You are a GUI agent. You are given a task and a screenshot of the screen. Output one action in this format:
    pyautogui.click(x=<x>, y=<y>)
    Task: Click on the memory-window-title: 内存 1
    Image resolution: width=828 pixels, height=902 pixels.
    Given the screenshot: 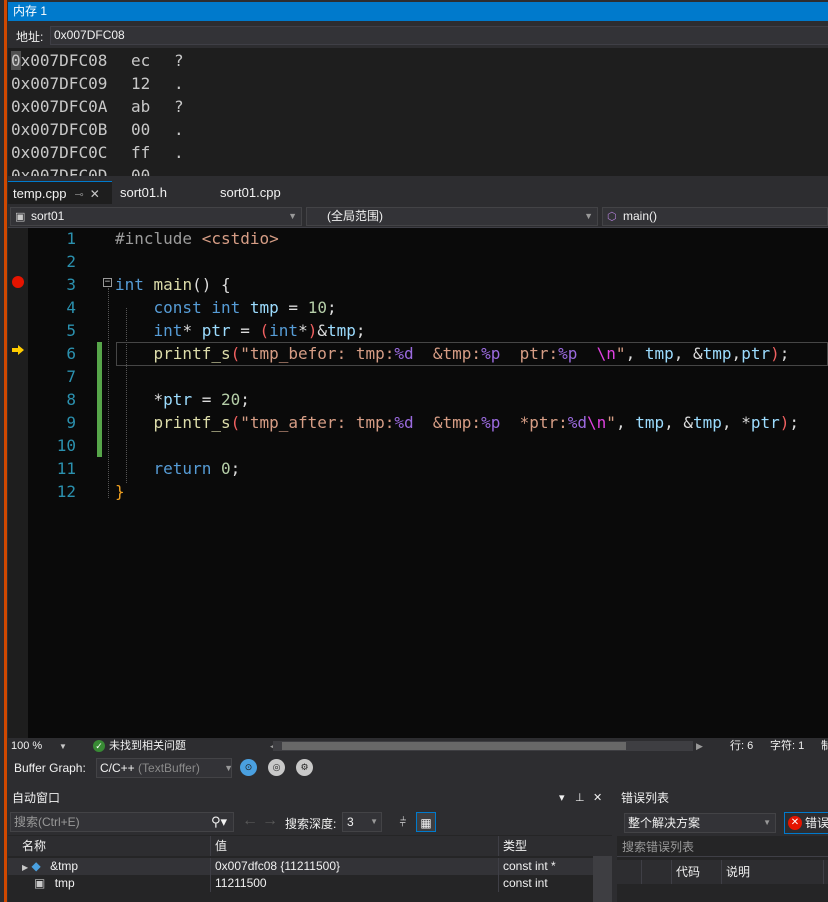 What is the action you would take?
    pyautogui.click(x=418, y=11)
    